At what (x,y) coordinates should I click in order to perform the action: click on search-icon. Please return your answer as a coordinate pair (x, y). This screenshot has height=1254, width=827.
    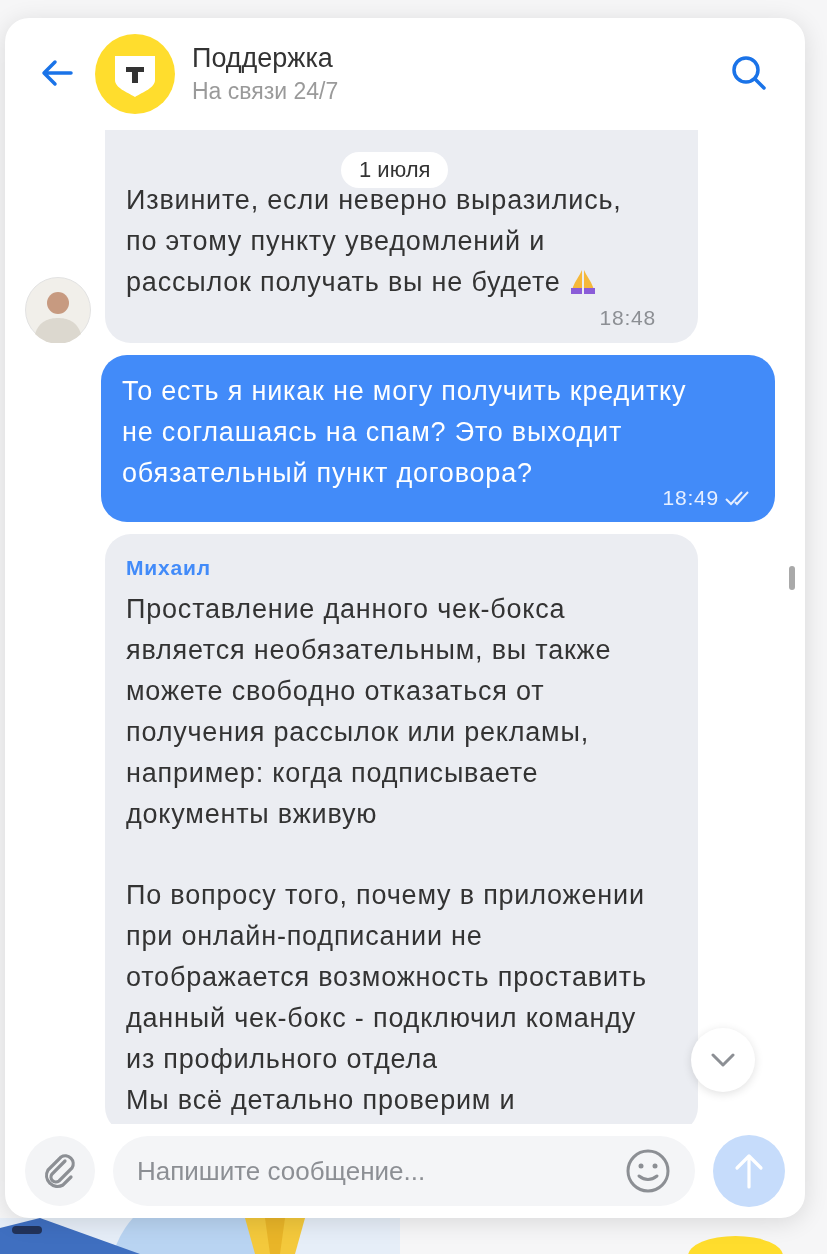
    Looking at the image, I should click on (749, 72).